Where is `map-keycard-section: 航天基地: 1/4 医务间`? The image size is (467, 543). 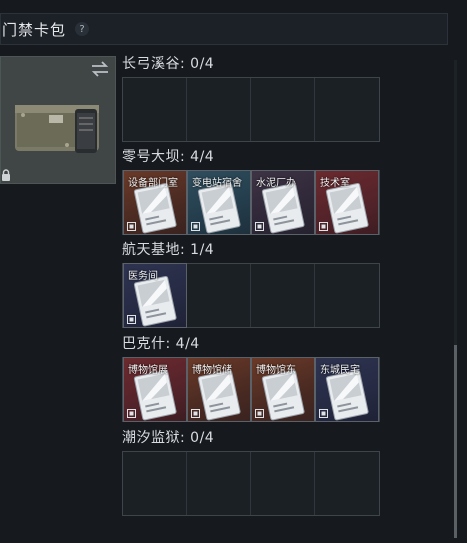 map-keycard-section: 航天基地: 1/4 医务间 is located at coordinates (251, 284).